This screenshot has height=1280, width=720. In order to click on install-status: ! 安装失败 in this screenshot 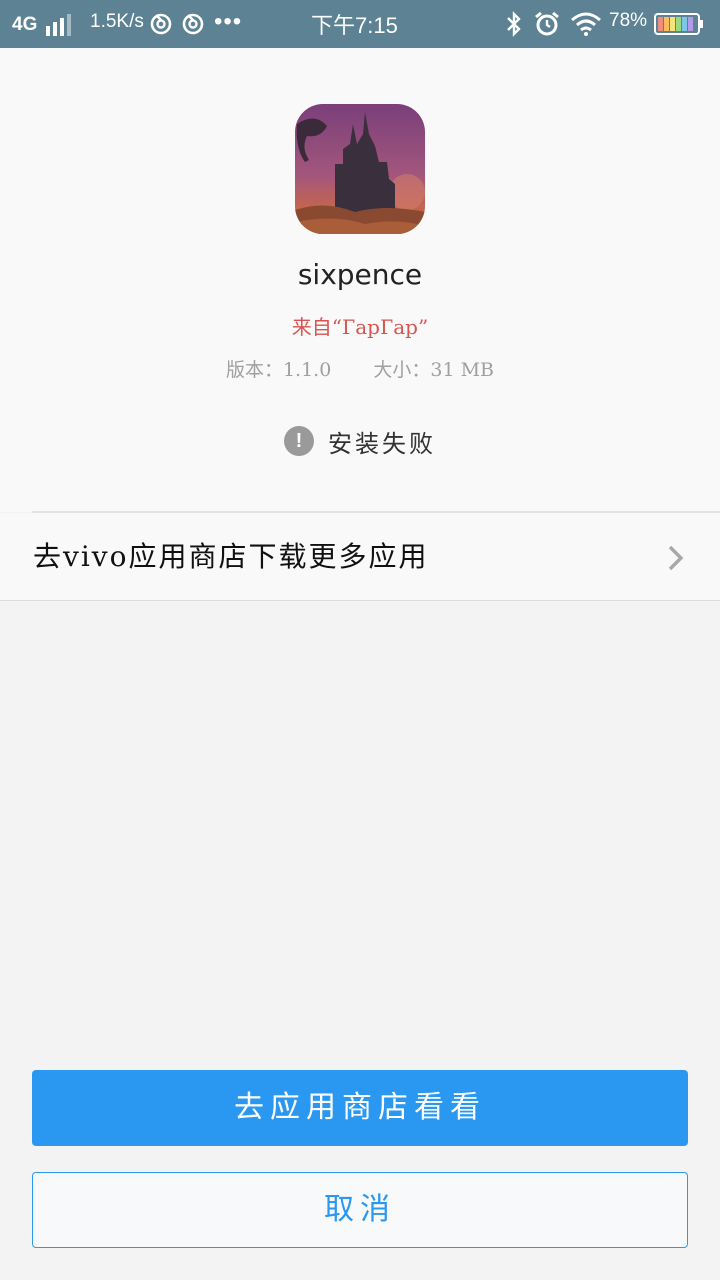, I will do `click(360, 441)`.